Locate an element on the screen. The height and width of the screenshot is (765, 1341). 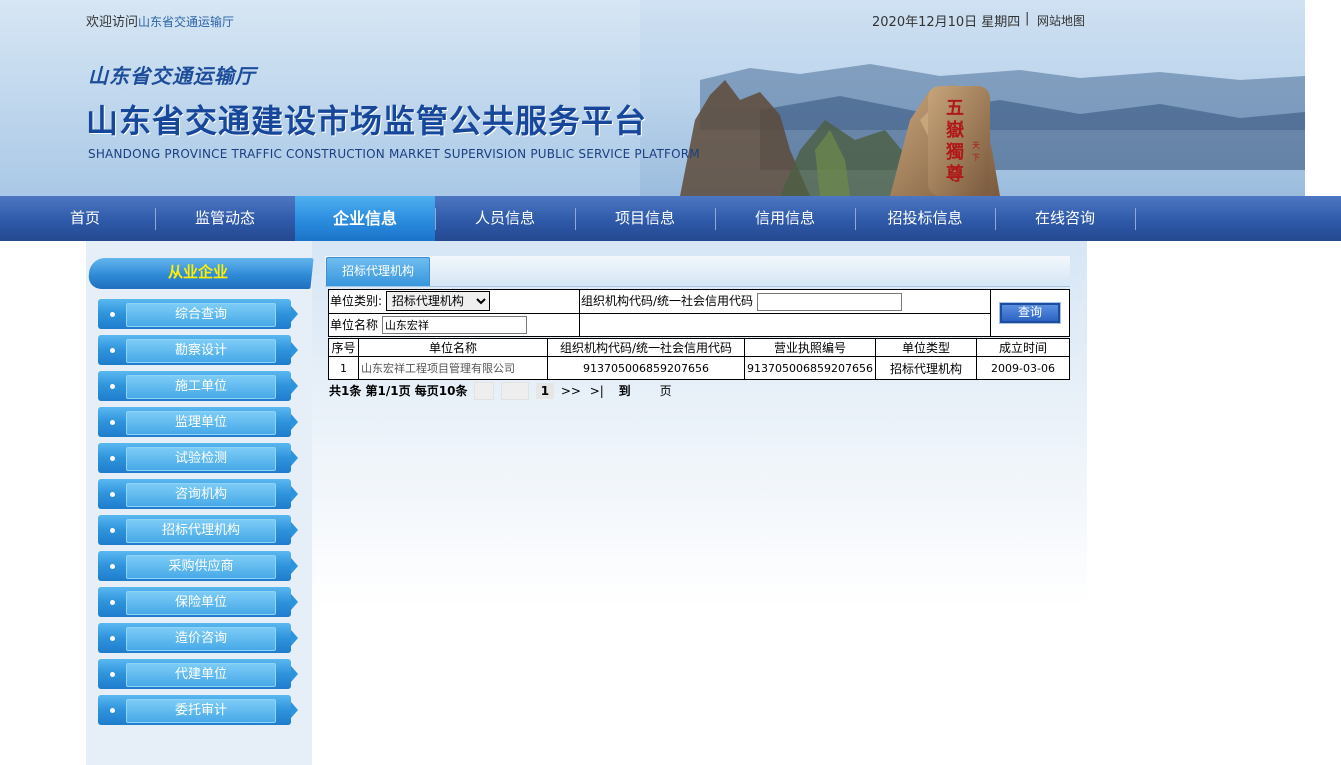
sidebar-item-label: 综合查询 is located at coordinates (200, 314).